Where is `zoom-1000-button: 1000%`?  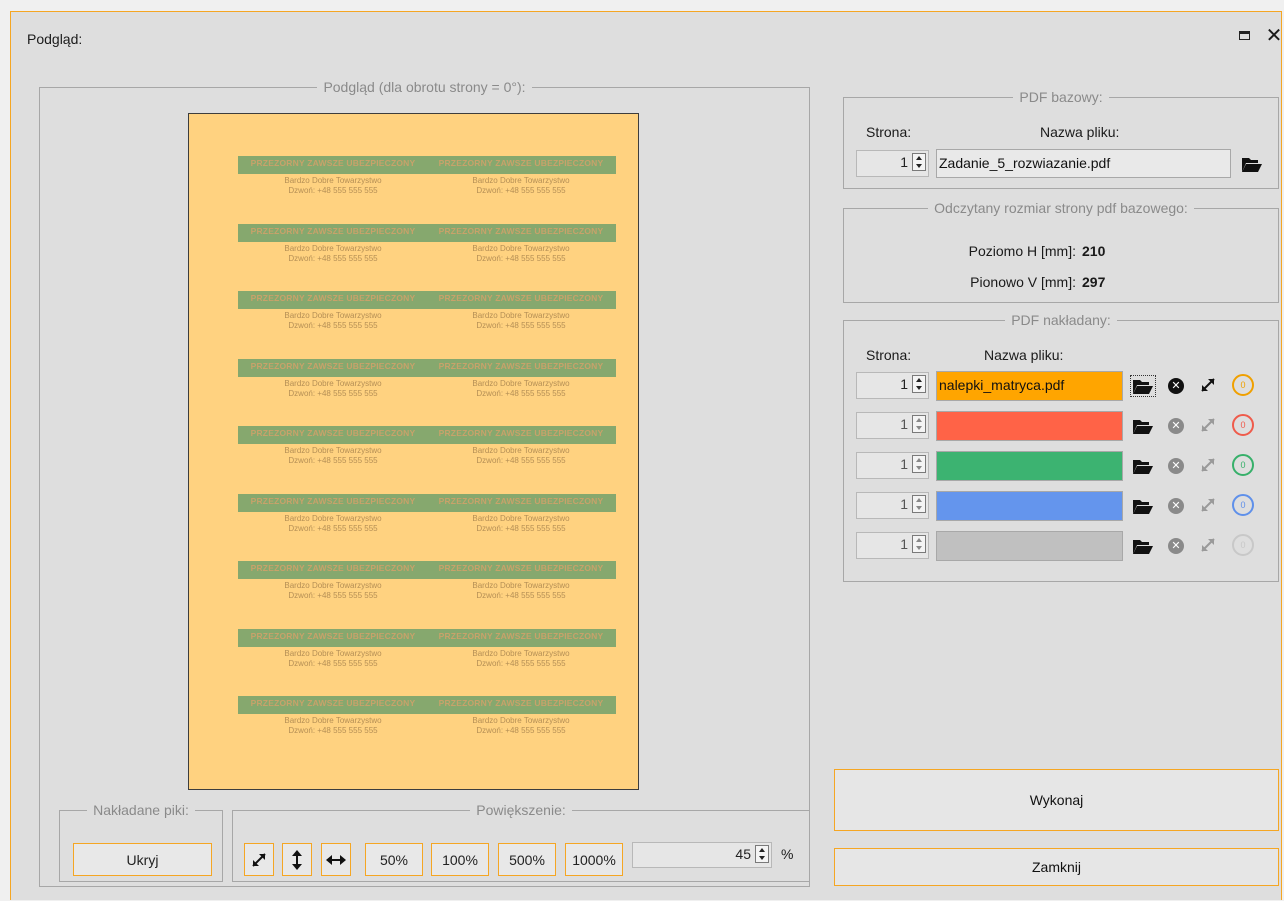 zoom-1000-button: 1000% is located at coordinates (594, 859).